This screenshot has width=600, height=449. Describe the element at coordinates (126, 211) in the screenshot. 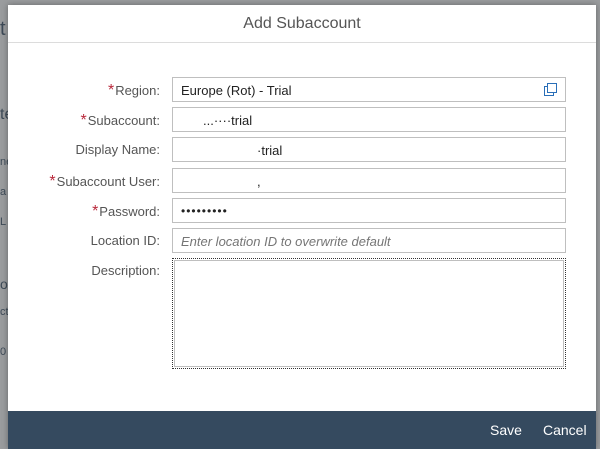

I see `password-label: *Password:` at that location.